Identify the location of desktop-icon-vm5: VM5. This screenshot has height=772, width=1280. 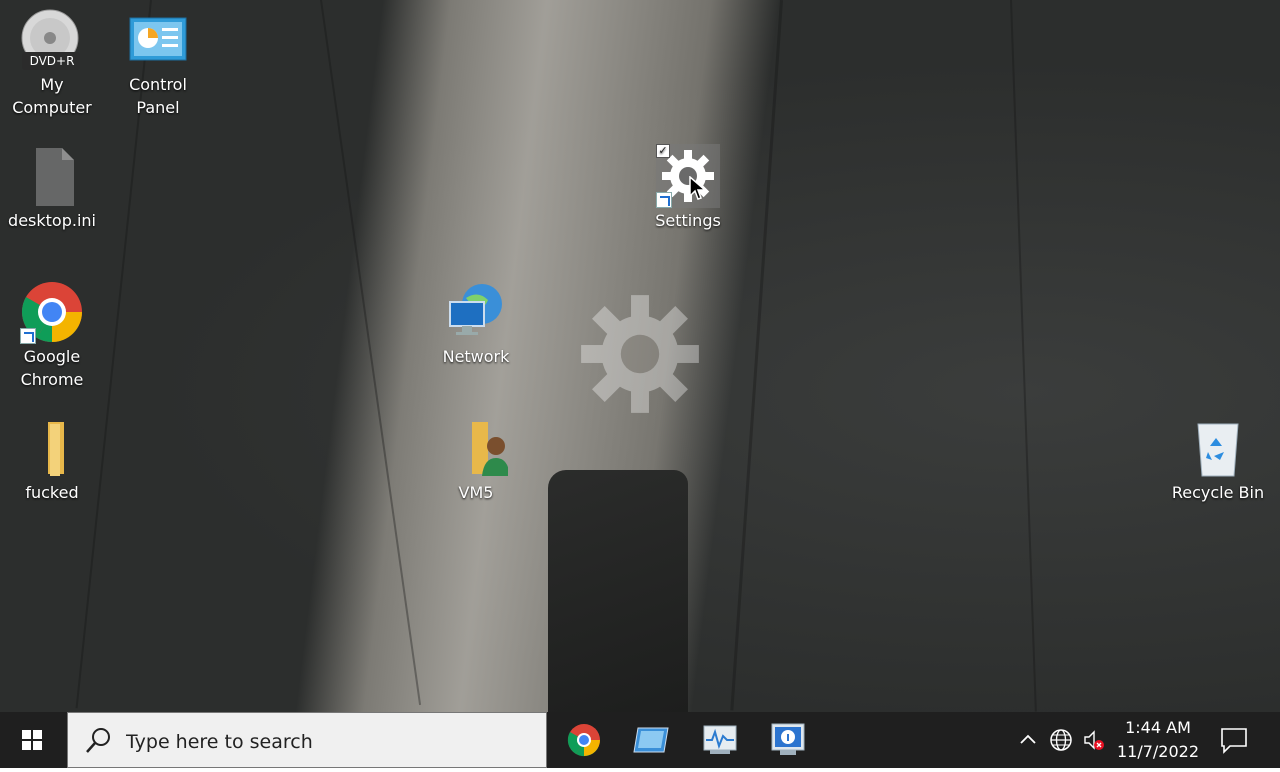
(476, 460).